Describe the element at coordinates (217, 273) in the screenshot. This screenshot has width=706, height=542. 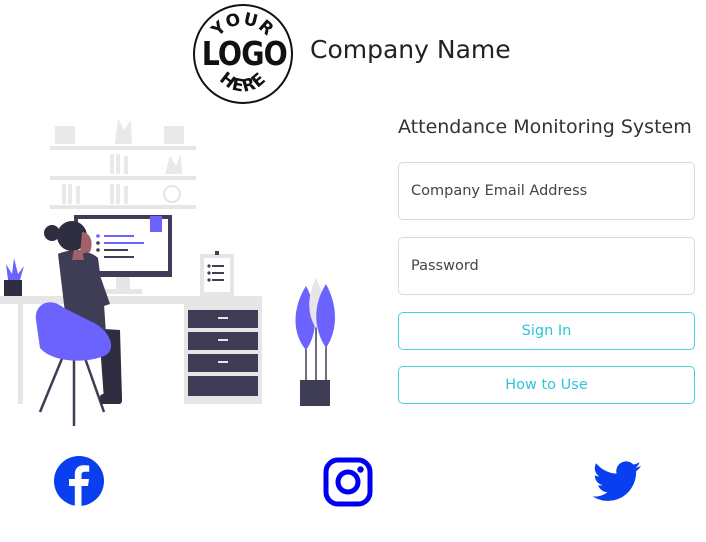
I see `clipboard` at that location.